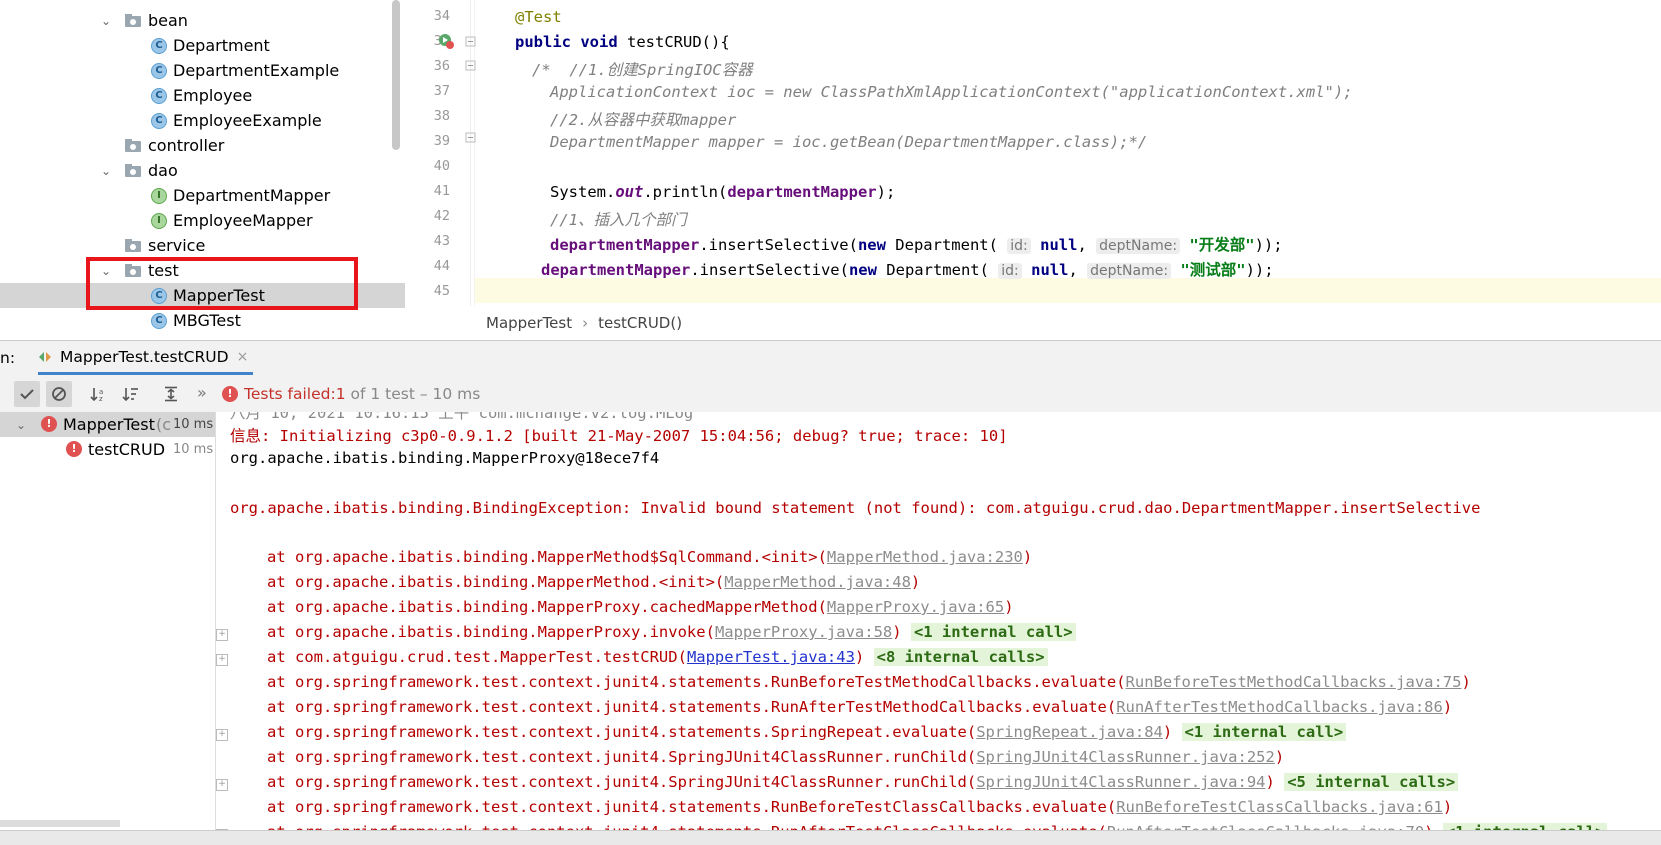 This screenshot has height=845, width=1661. Describe the element at coordinates (96, 395) in the screenshot. I see `sort-alpha-icon: az` at that location.